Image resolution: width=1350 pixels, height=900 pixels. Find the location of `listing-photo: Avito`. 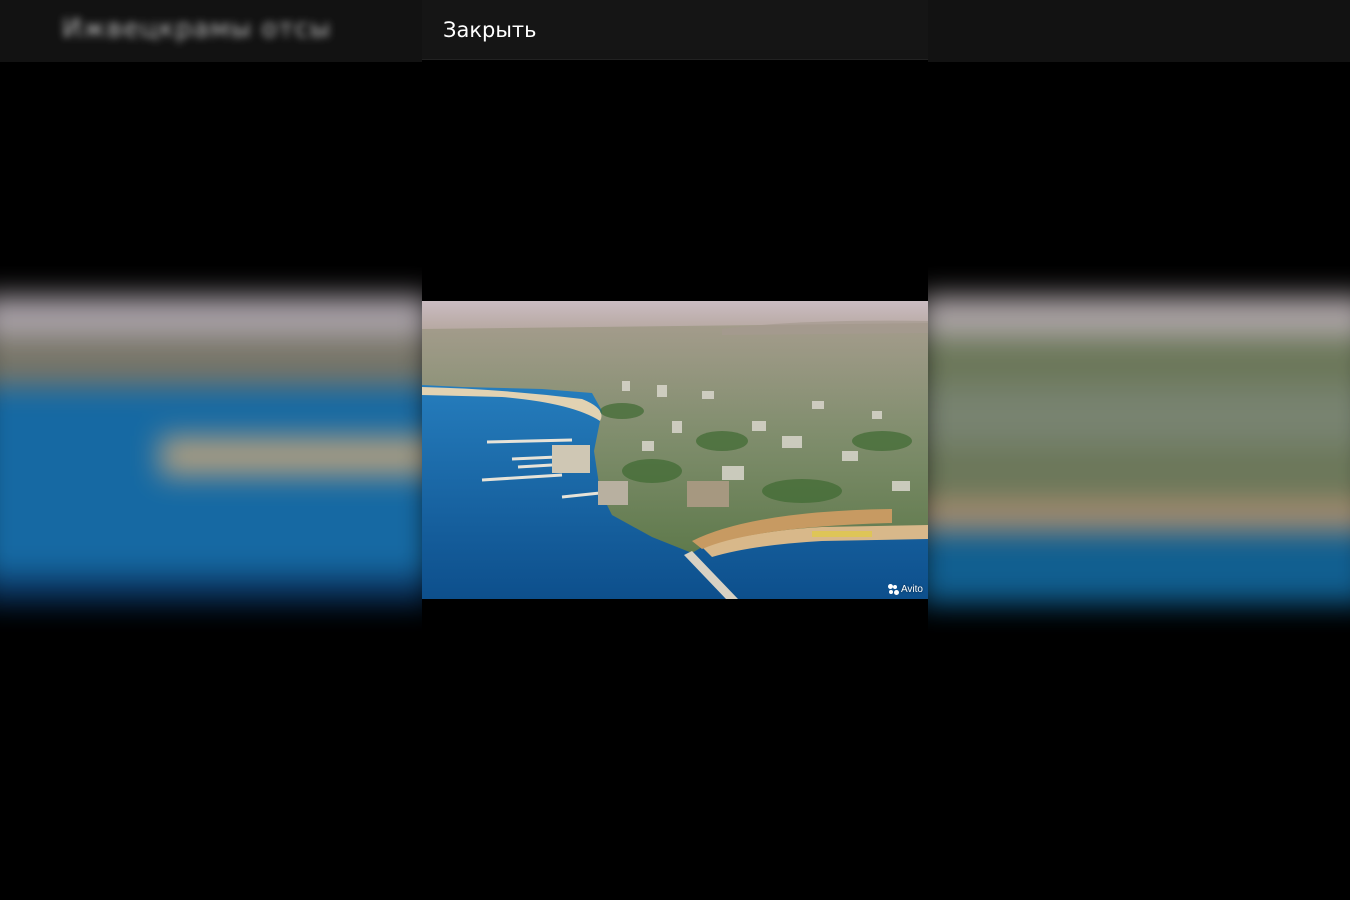

listing-photo: Avito is located at coordinates (675, 450).